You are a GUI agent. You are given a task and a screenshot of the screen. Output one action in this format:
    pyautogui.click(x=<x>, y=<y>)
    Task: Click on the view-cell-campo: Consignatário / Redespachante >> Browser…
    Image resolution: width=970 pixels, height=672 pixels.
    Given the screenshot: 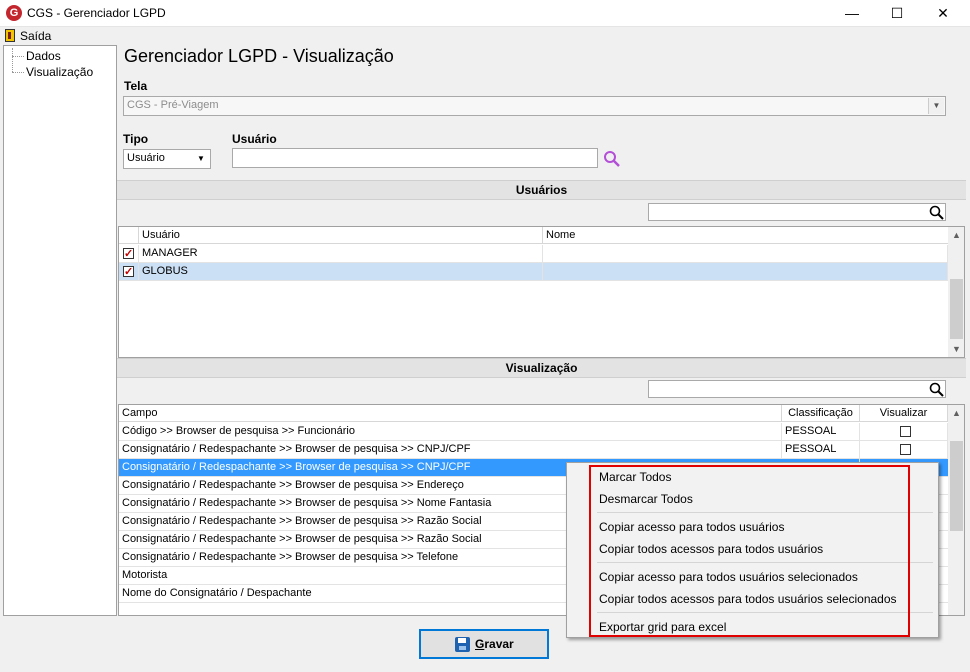 What is the action you would take?
    pyautogui.click(x=450, y=450)
    